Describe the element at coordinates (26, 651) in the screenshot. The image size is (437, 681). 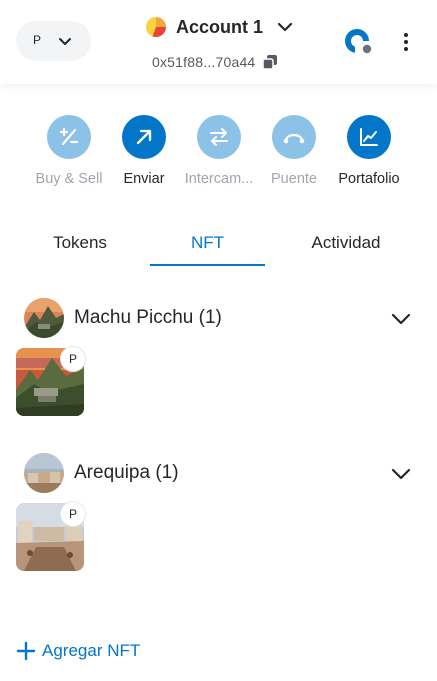
I see `plus-icon` at that location.